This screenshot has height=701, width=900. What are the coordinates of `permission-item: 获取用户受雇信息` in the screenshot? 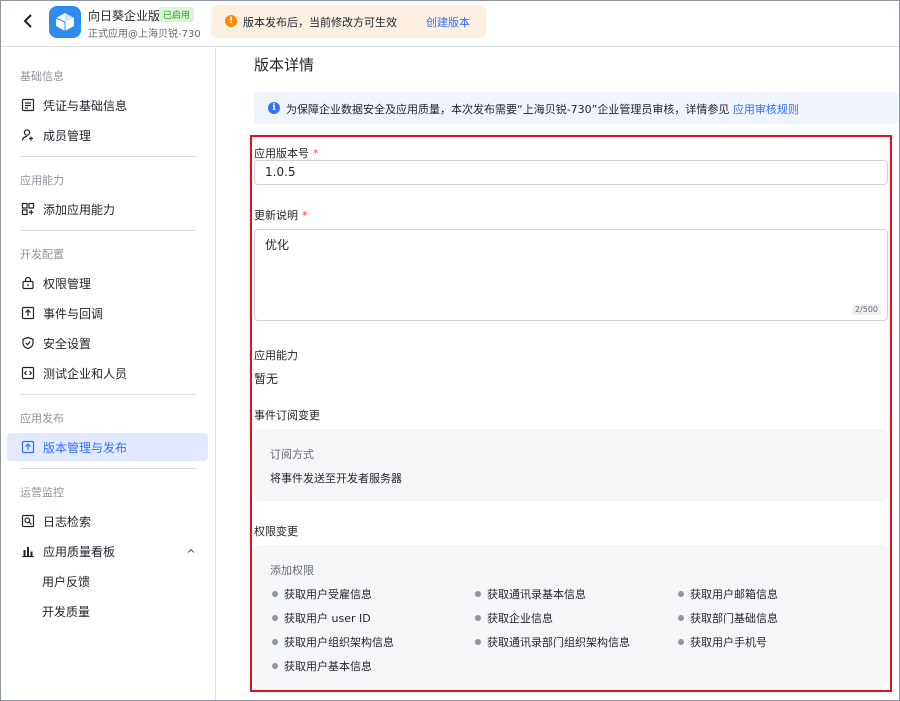 It's located at (322, 594).